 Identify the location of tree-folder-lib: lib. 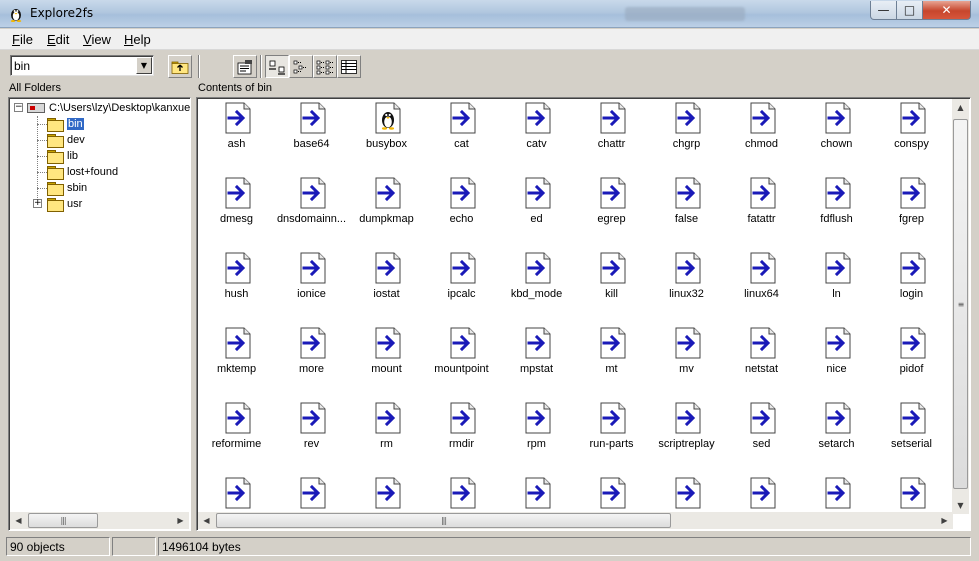
(62, 156).